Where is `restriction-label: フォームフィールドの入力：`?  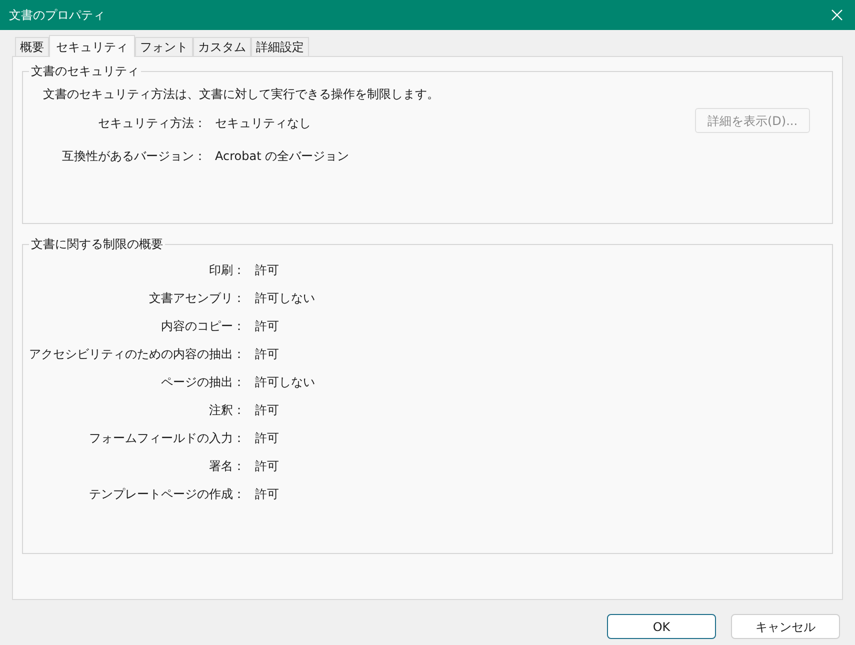 restriction-label: フォームフィールドの入力： is located at coordinates (166, 438).